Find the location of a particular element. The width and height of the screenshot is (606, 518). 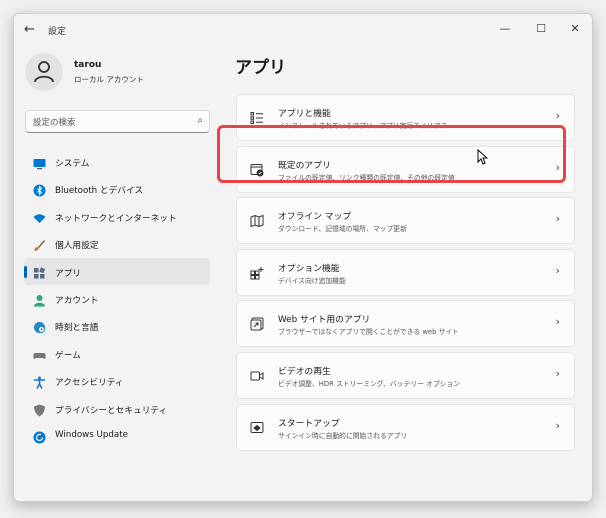

brush-icon is located at coordinates (39, 244).